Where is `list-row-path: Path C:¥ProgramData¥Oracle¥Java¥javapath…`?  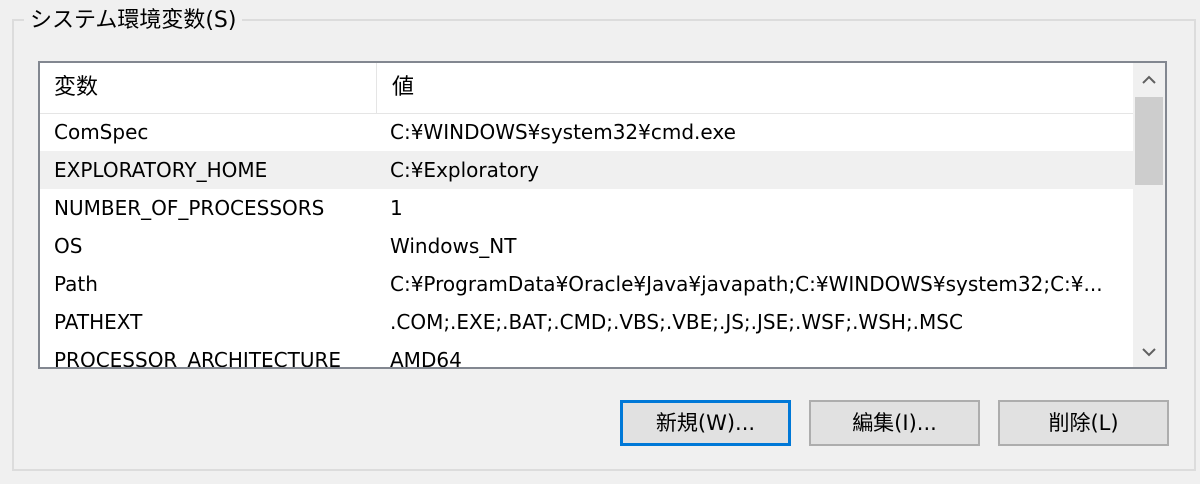 list-row-path: Path C:¥ProgramData¥Oracle¥Java¥javapath… is located at coordinates (587, 284).